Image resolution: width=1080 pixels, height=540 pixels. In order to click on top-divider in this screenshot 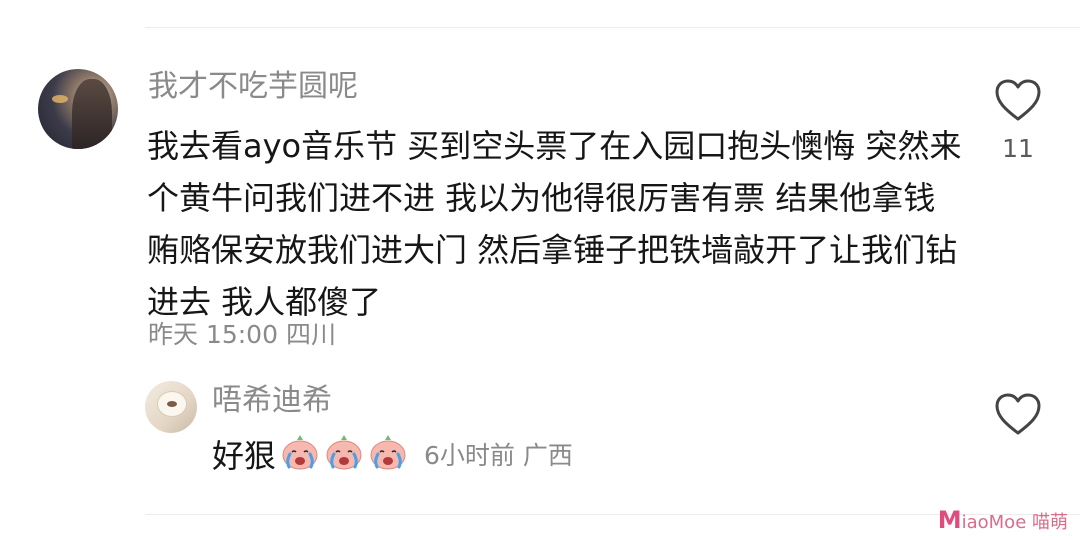, I will do `click(612, 27)`.